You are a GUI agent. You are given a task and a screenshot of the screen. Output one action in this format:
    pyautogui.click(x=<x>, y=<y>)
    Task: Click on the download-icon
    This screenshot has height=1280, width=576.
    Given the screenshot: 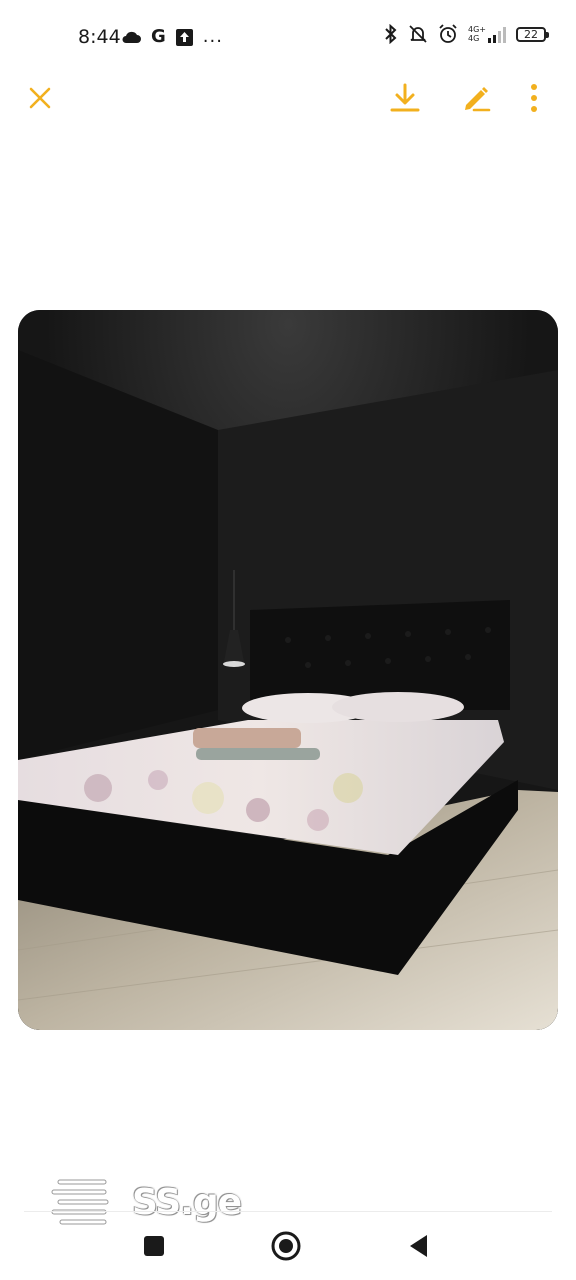 What is the action you would take?
    pyautogui.click(x=405, y=97)
    